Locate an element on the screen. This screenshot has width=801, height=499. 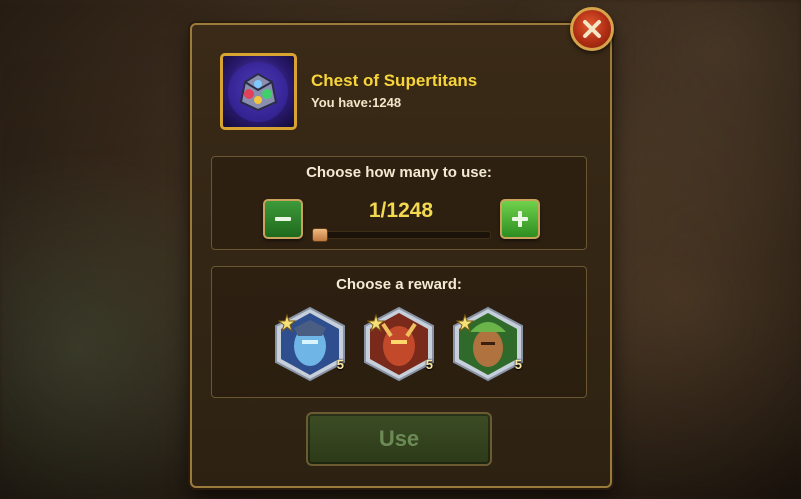
quantity-slider is located at coordinates (401, 235).